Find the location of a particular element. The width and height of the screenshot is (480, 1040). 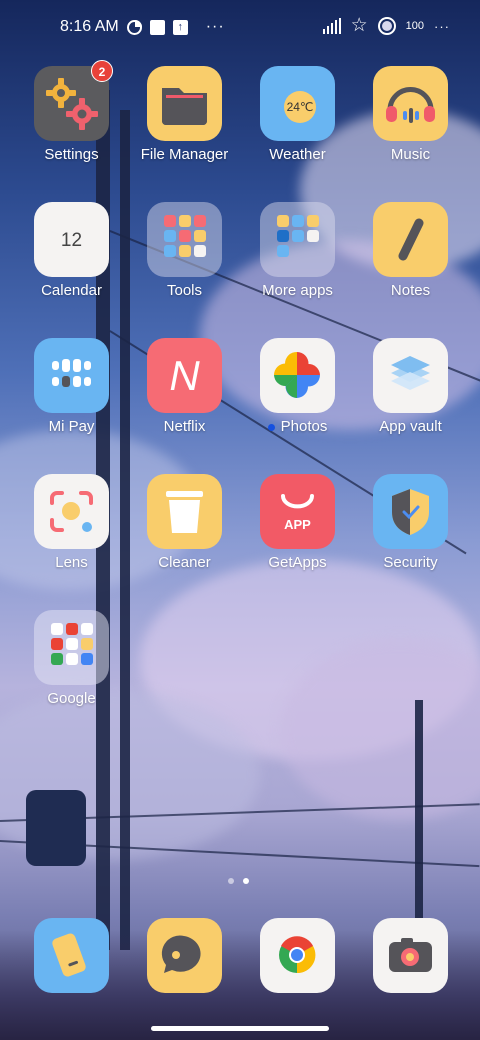

app-music: Music is located at coordinates (410, 126).